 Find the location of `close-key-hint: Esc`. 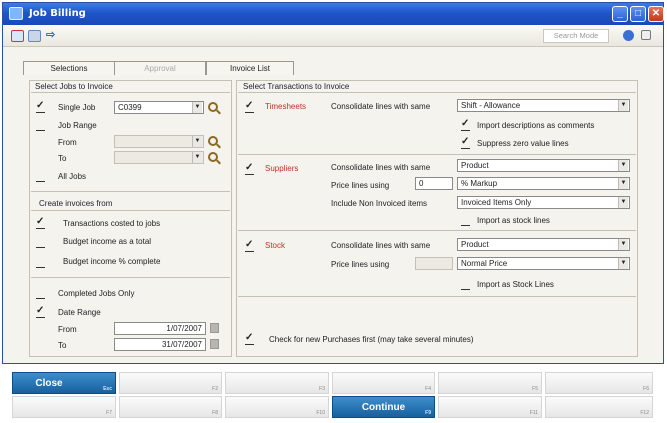

close-key-hint: Esc is located at coordinates (107, 389).